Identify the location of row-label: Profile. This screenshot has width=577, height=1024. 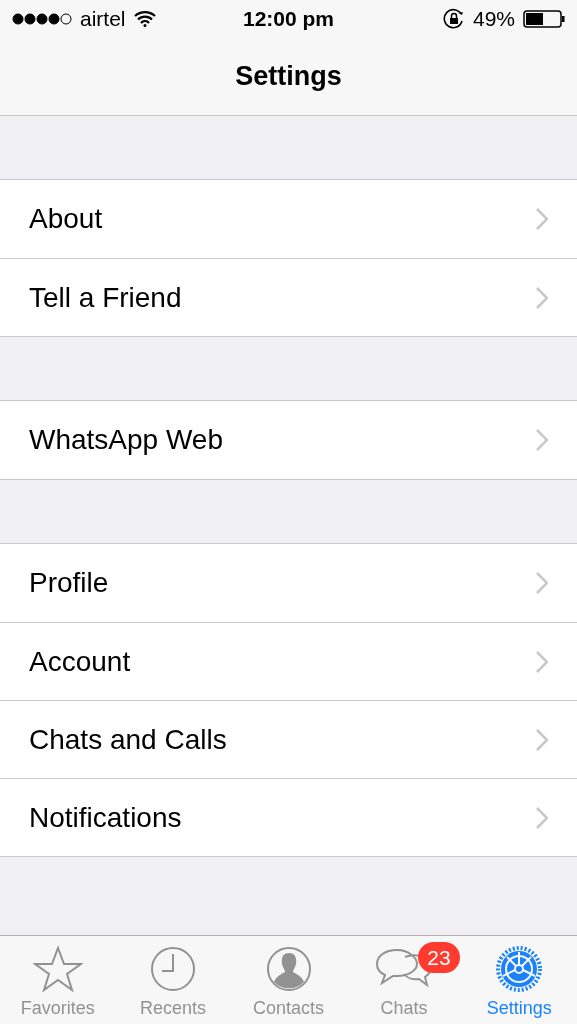
(69, 583).